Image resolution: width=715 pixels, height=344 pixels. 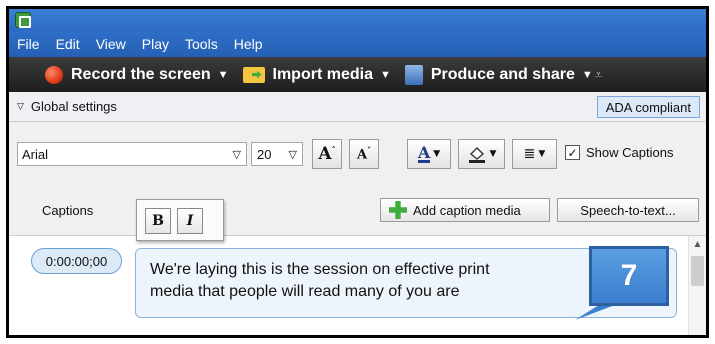 What do you see at coordinates (357, 107) in the screenshot?
I see `global-settings-row: ▽ Global settings ADA compliant` at bounding box center [357, 107].